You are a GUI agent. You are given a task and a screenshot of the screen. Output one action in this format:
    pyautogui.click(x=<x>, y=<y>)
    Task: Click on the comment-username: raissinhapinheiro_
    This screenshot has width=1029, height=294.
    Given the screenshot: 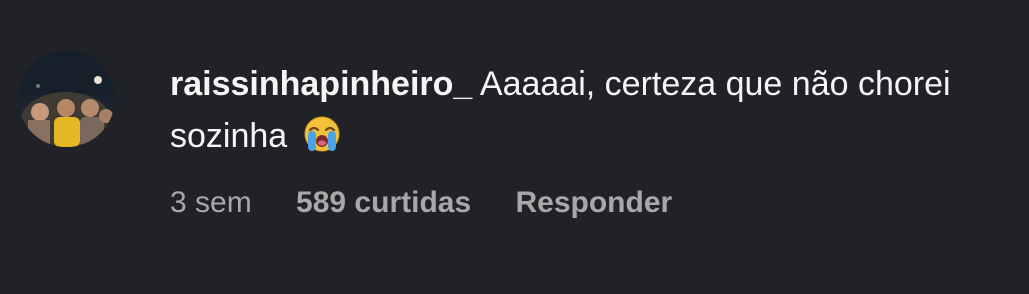 What is the action you would take?
    pyautogui.click(x=321, y=84)
    